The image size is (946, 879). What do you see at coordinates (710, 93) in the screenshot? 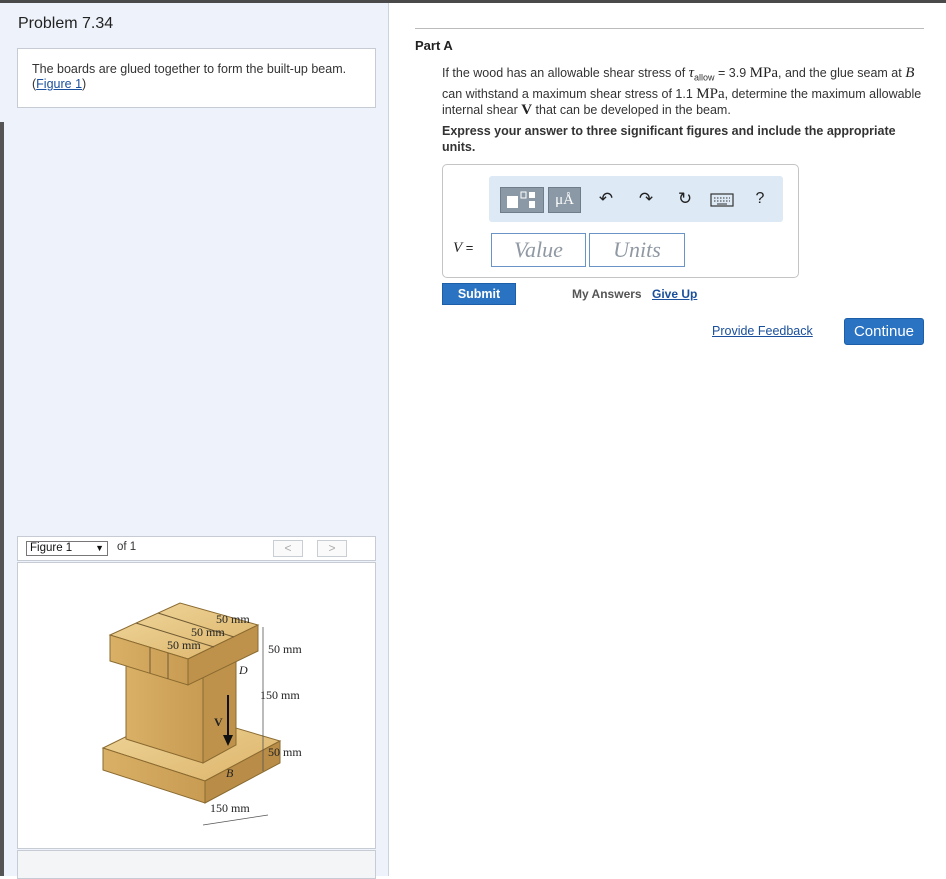
I see `unit-mpa-2: MPa` at bounding box center [710, 93].